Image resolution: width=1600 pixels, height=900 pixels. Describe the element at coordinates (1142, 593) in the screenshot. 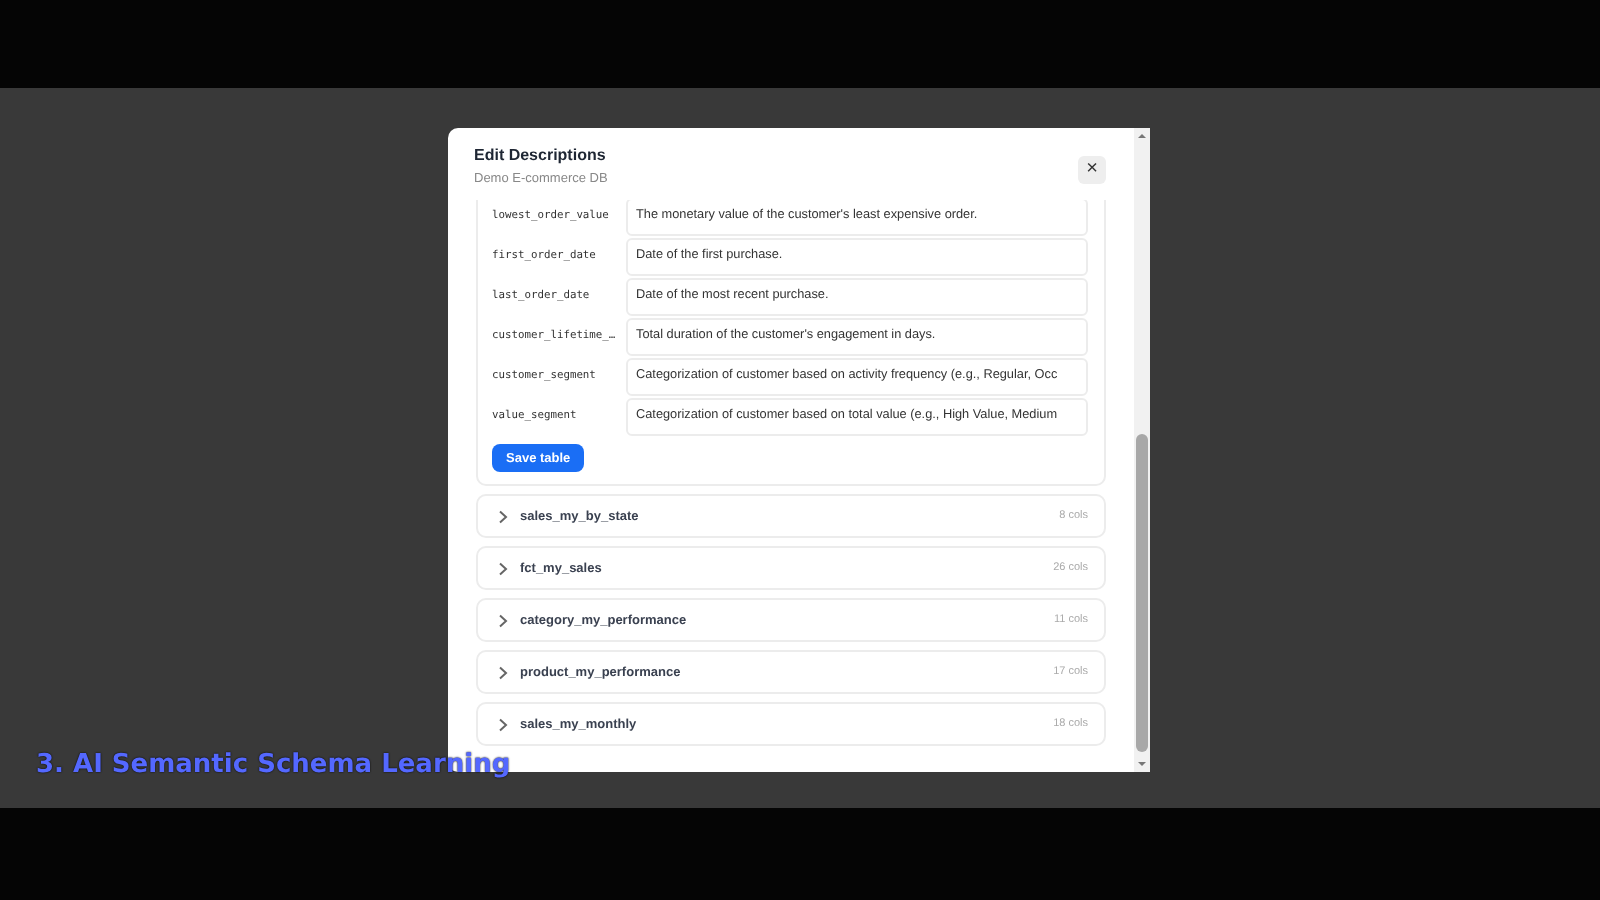

I see `scrollbar-thumb` at that location.